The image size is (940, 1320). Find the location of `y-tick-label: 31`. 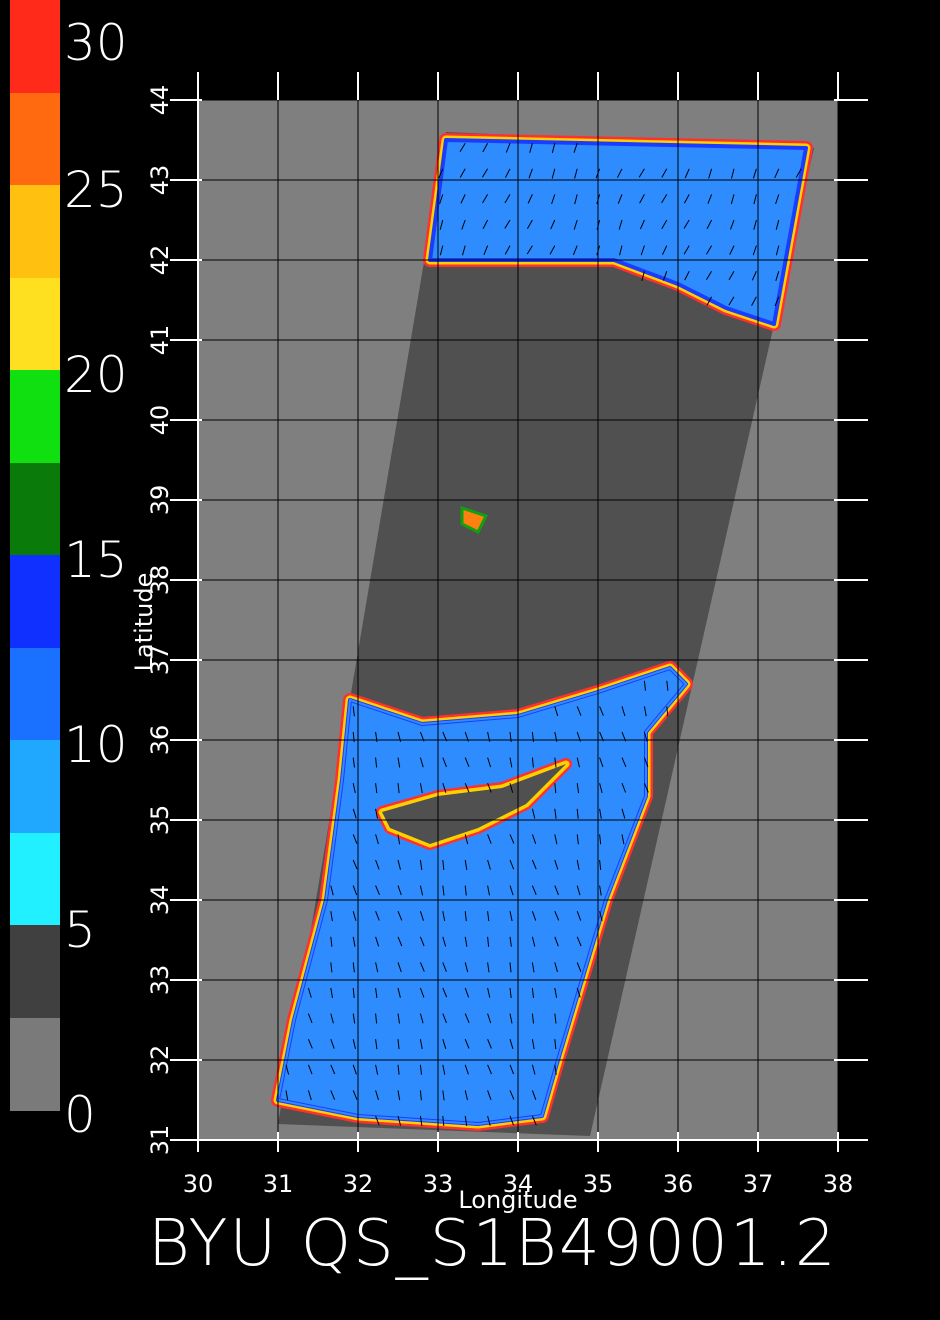

y-tick-label: 31 is located at coordinates (160, 1140).